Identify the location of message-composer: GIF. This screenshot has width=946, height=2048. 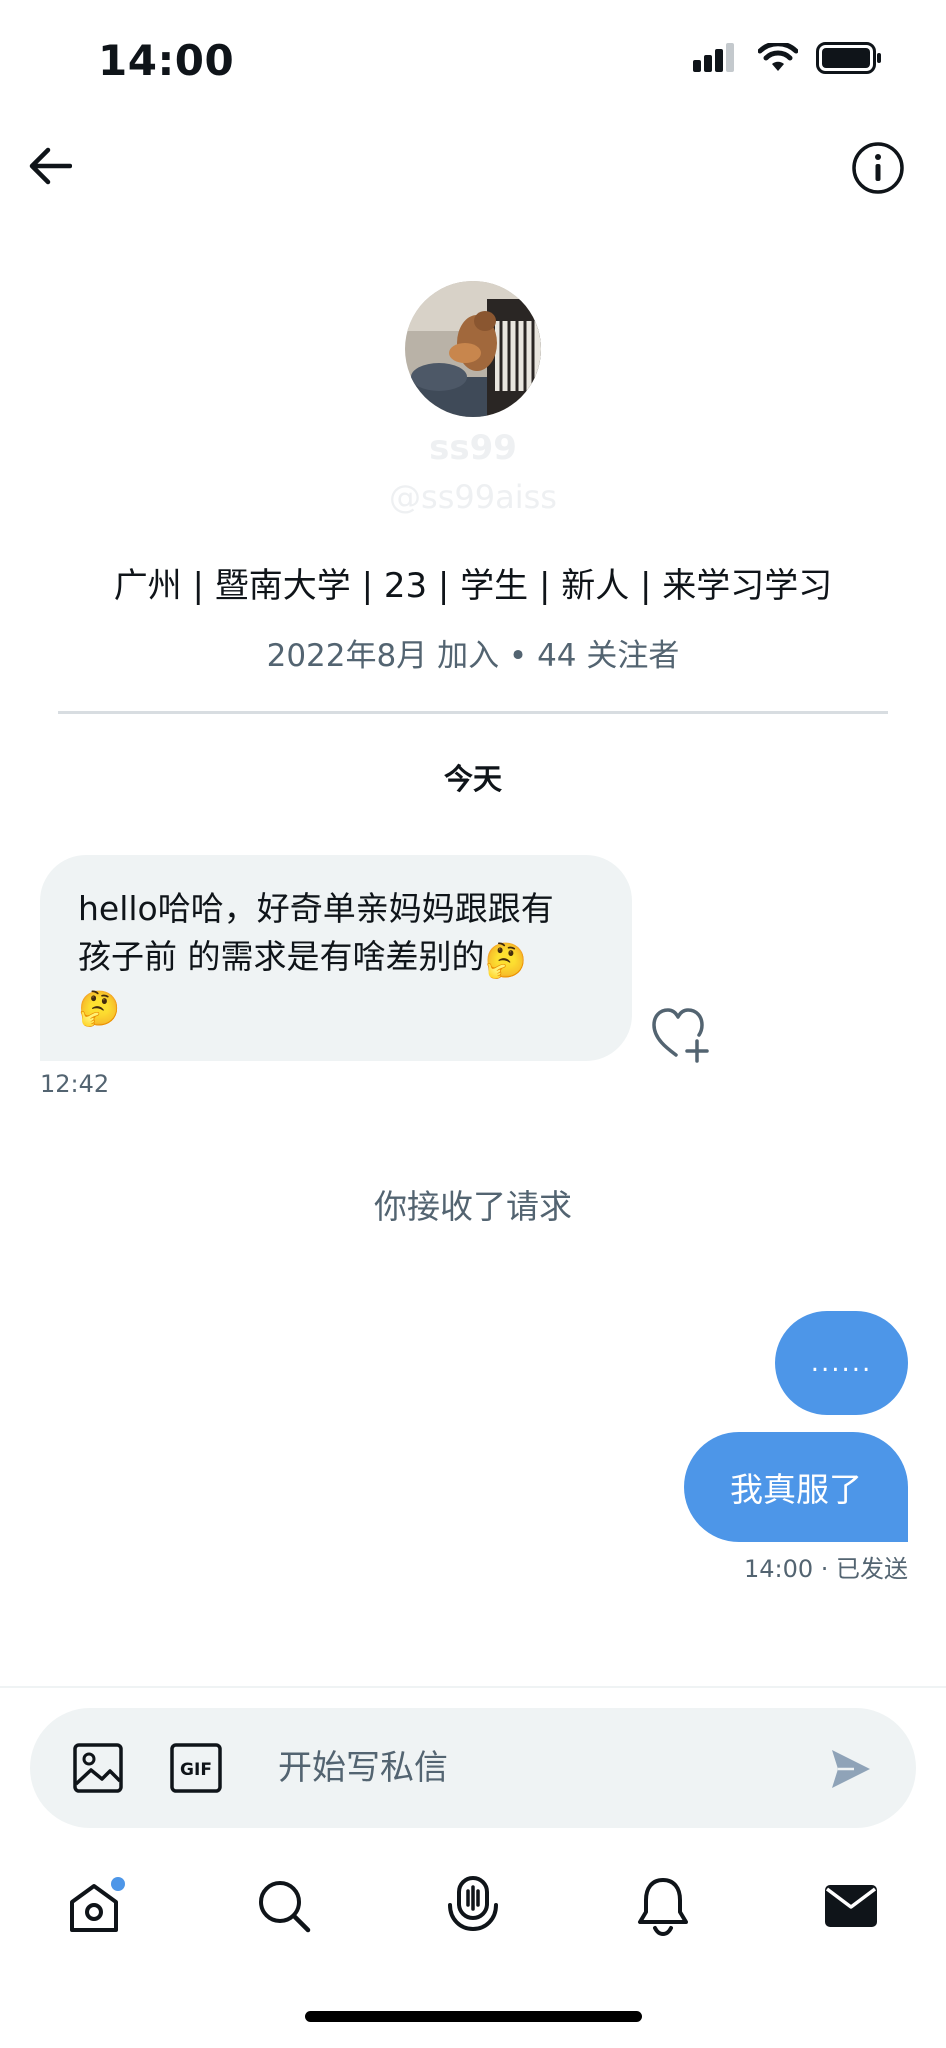
(473, 1768).